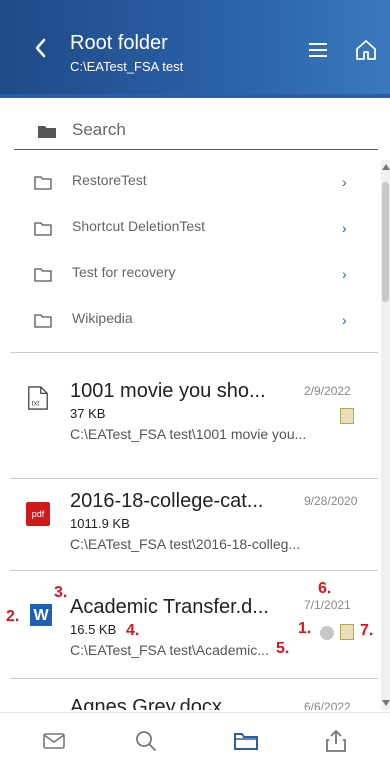  What do you see at coordinates (318, 50) in the screenshot?
I see `menu-icon` at bounding box center [318, 50].